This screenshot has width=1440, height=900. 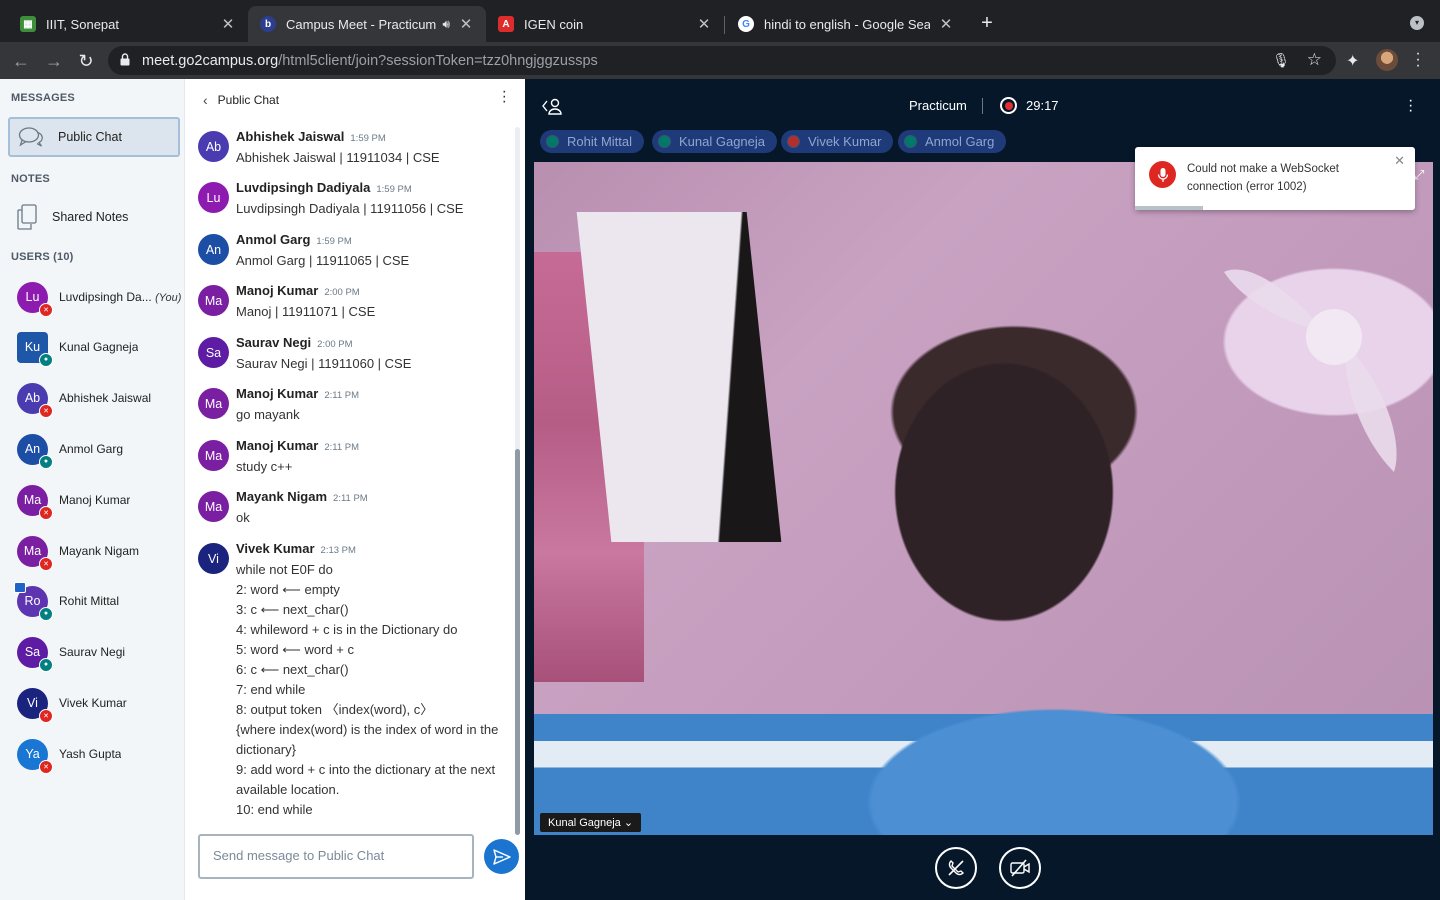 What do you see at coordinates (506, 24) in the screenshot?
I see `angular-favicon-icon: A` at bounding box center [506, 24].